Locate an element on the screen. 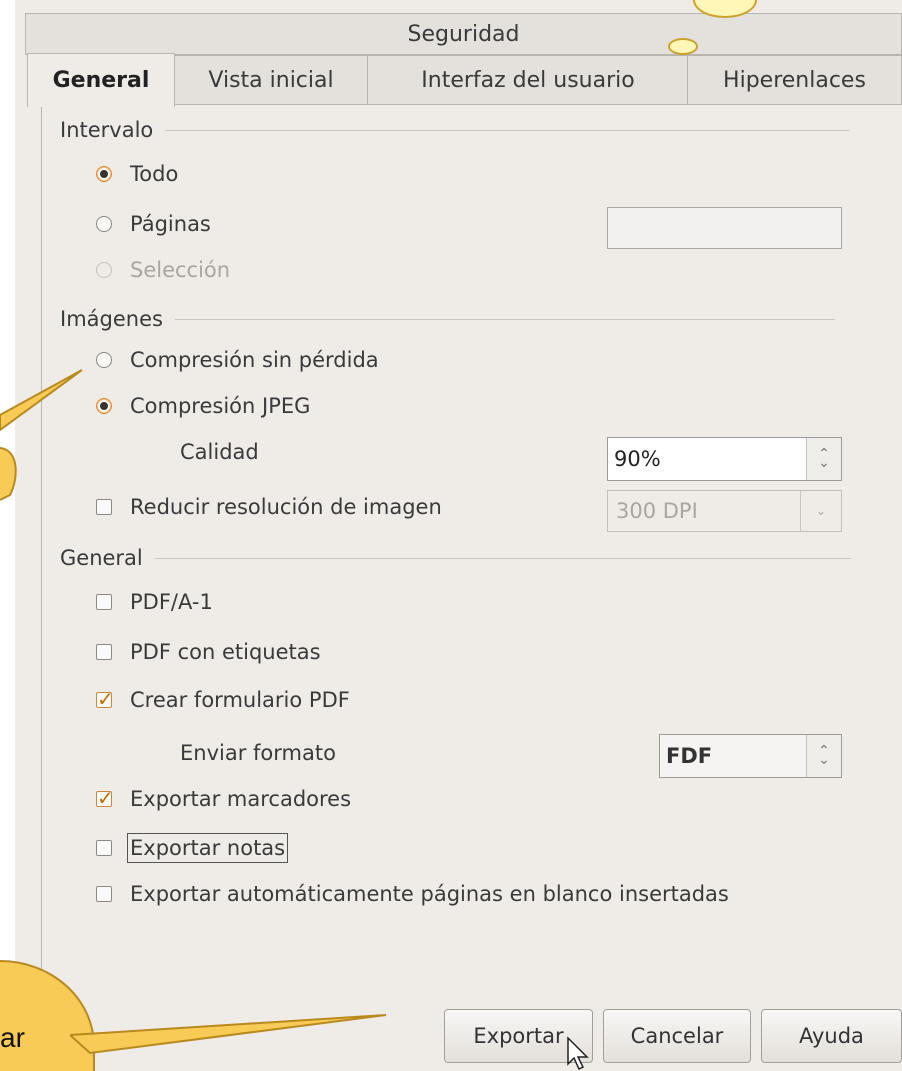  radio-compresion-jpeg: Compresión JPEG is located at coordinates (203, 406).